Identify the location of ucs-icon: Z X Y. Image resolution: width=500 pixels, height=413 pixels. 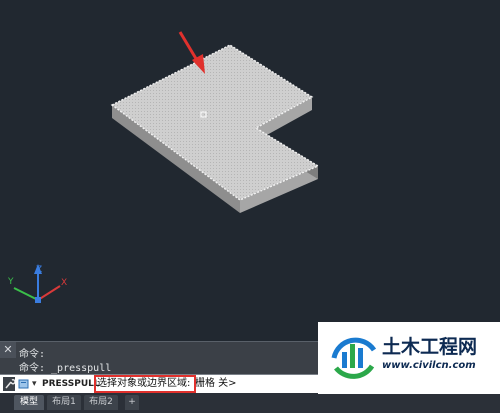
(37, 283).